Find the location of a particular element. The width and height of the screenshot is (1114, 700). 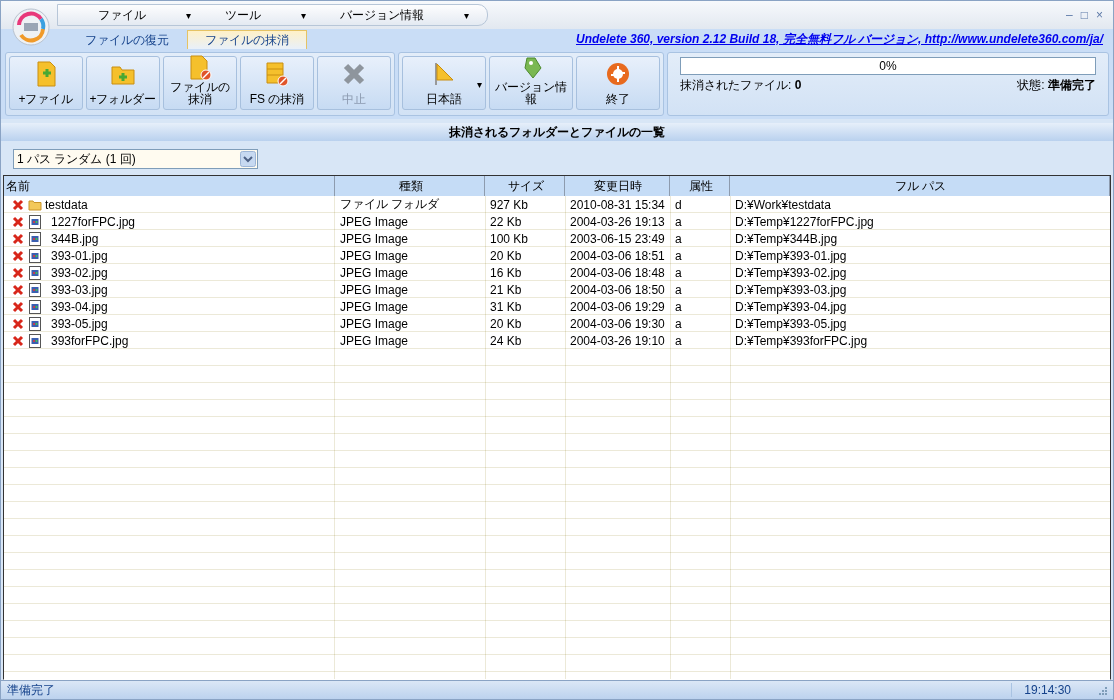

toolbar-button: +ファイル is located at coordinates (46, 83).